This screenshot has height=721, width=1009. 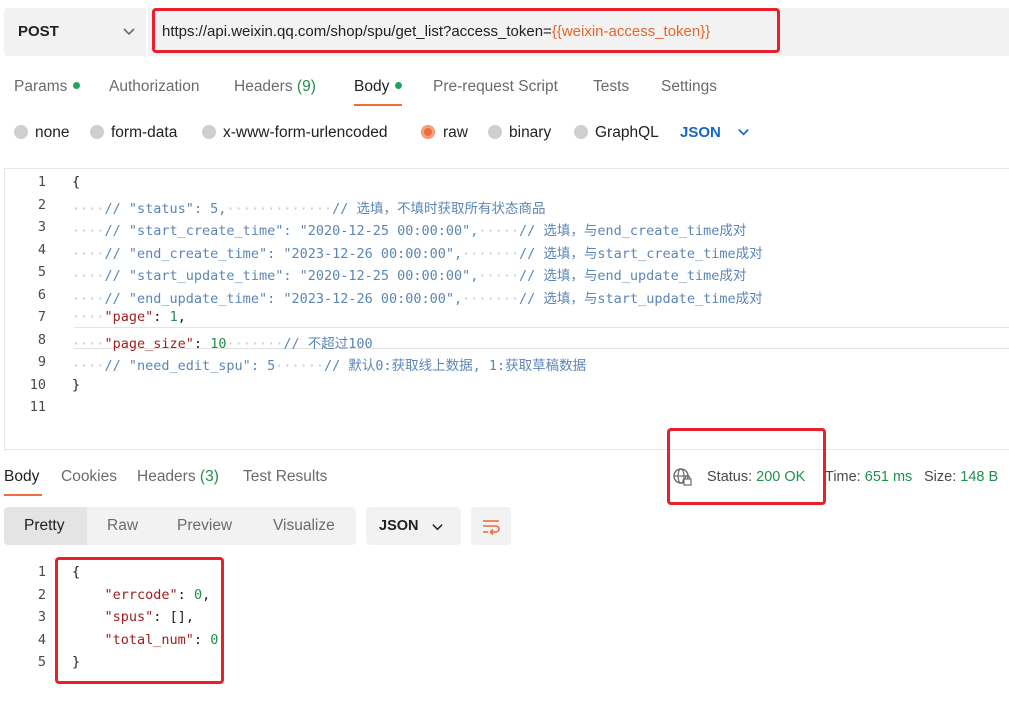 What do you see at coordinates (263, 86) in the screenshot?
I see `tab-headers-label: Headers` at bounding box center [263, 86].